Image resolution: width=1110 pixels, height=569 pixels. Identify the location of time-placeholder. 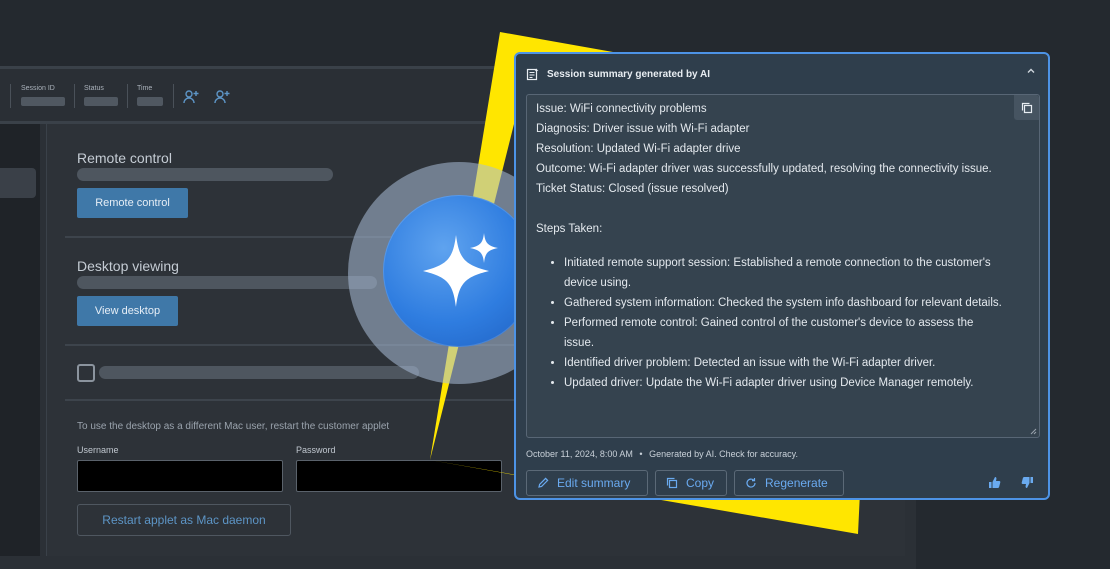
(150, 101).